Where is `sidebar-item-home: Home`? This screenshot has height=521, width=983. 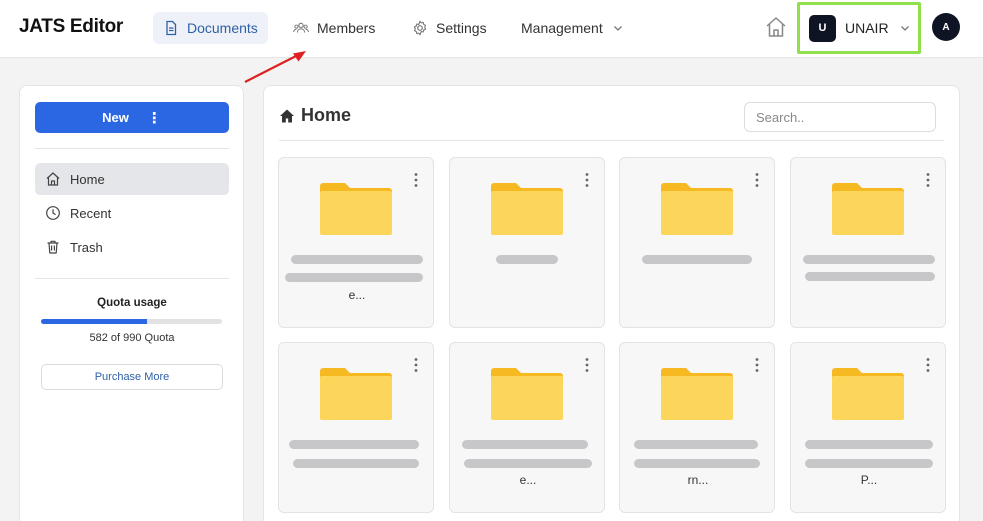
sidebar-item-home: Home is located at coordinates (132, 179).